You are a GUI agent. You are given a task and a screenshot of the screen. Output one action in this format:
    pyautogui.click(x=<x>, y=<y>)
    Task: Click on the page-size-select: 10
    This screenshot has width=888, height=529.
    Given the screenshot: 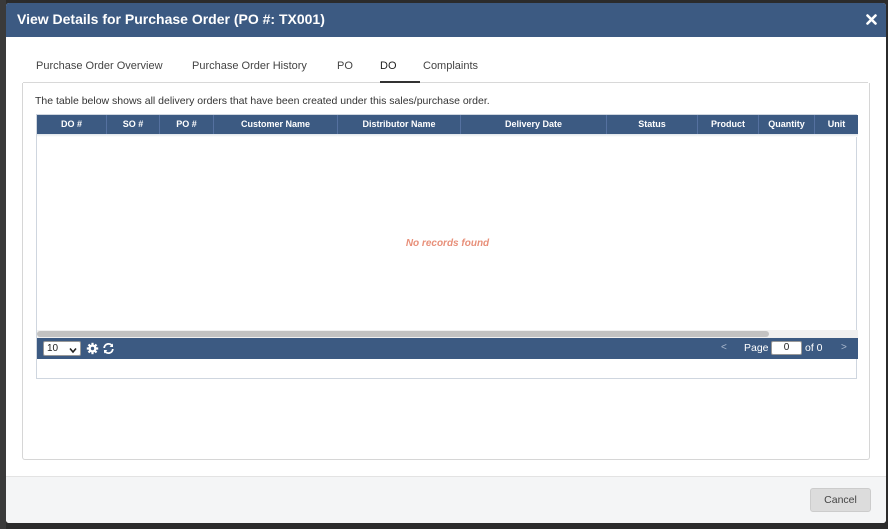 What is the action you would take?
    pyautogui.click(x=62, y=348)
    